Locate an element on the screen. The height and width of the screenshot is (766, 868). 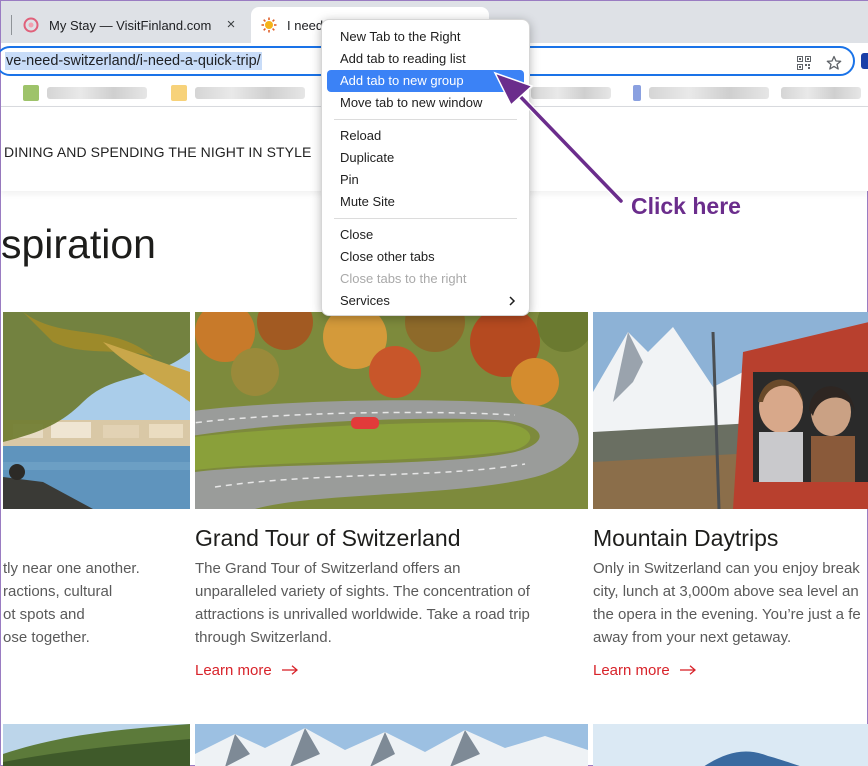
annotation-arrow-icon is located at coordinates (558, 137).